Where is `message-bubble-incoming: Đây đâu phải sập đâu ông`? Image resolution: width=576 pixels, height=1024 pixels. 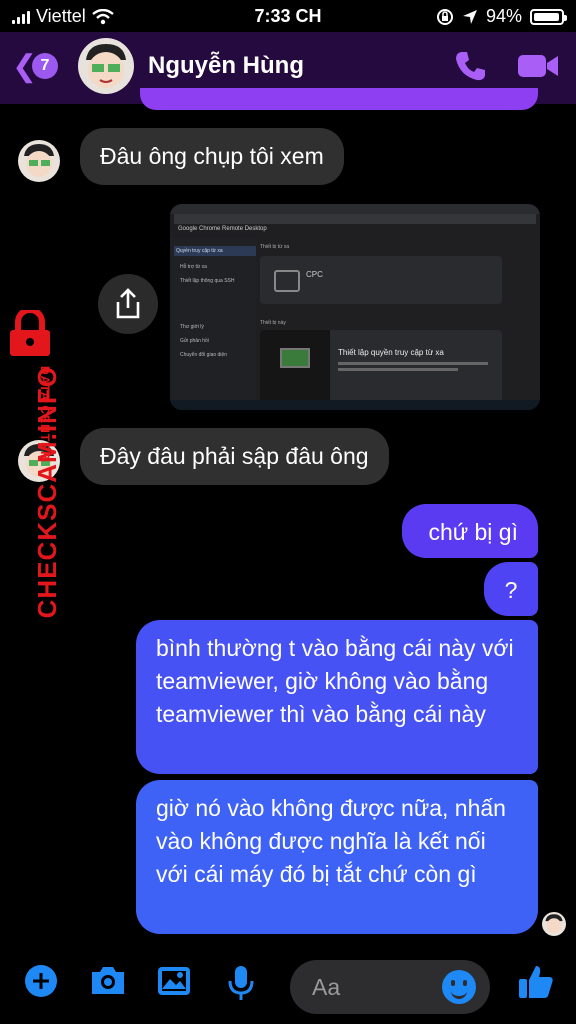 message-bubble-incoming: Đây đâu phải sập đâu ông is located at coordinates (234, 456).